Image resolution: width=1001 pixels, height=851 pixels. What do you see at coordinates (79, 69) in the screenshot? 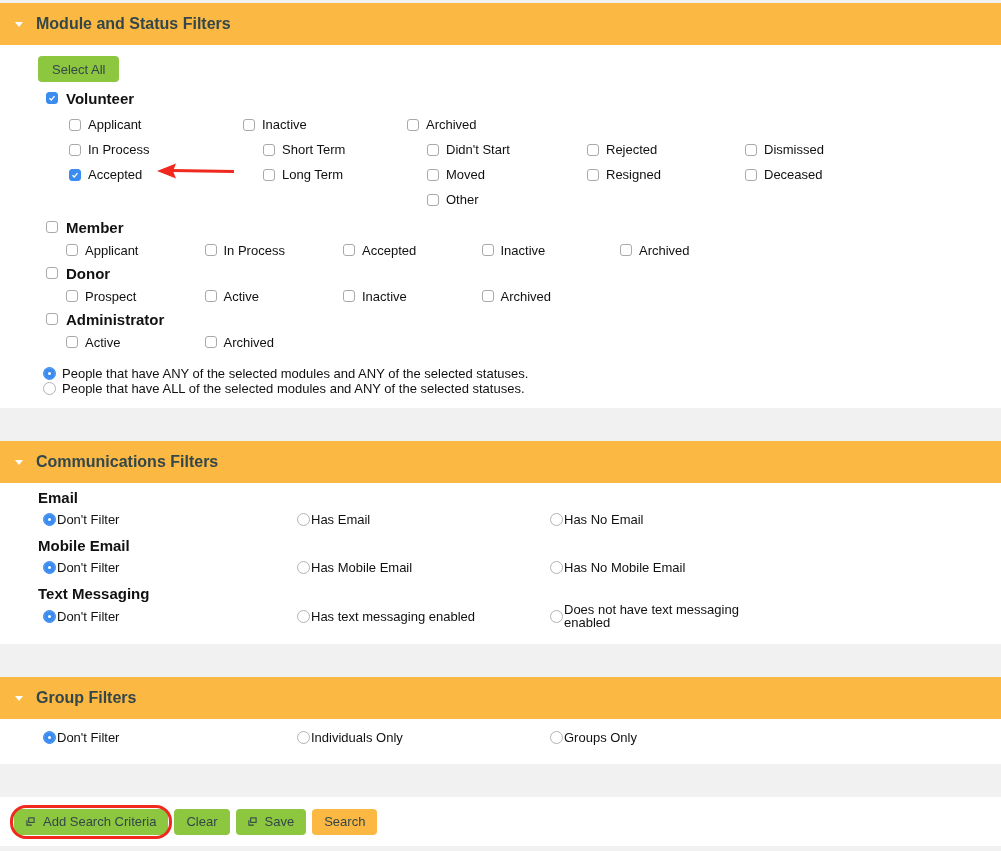
I see `select-all-button: Select All` at bounding box center [79, 69].